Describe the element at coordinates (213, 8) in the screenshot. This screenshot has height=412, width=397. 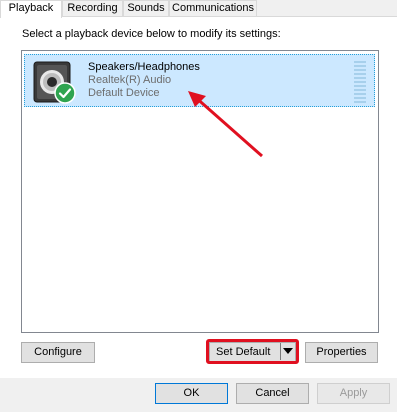
I see `tab-communications: Communications` at that location.